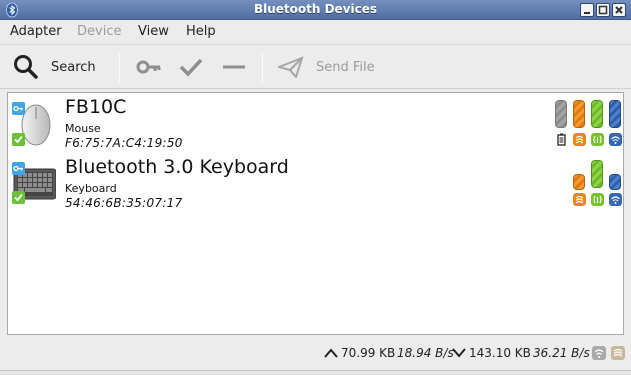  I want to click on toolbar: Search Send File, so click(315, 66).